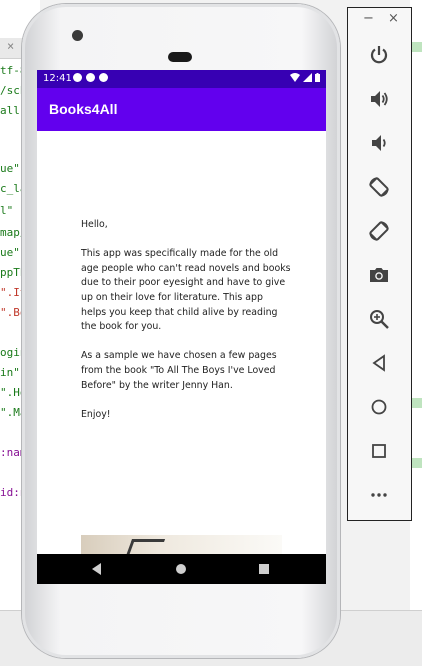  I want to click on more-button, so click(379, 495).